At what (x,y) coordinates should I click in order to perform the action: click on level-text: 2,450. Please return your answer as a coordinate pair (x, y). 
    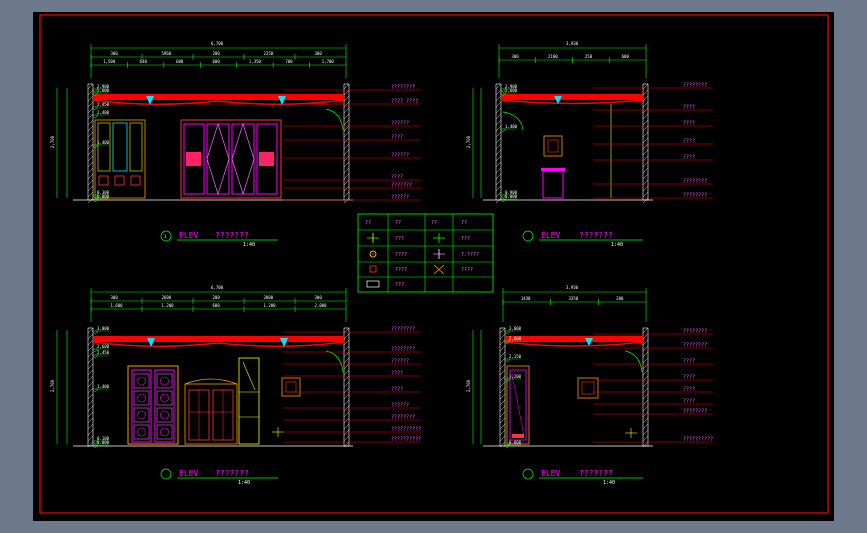
    Looking at the image, I should click on (103, 352).